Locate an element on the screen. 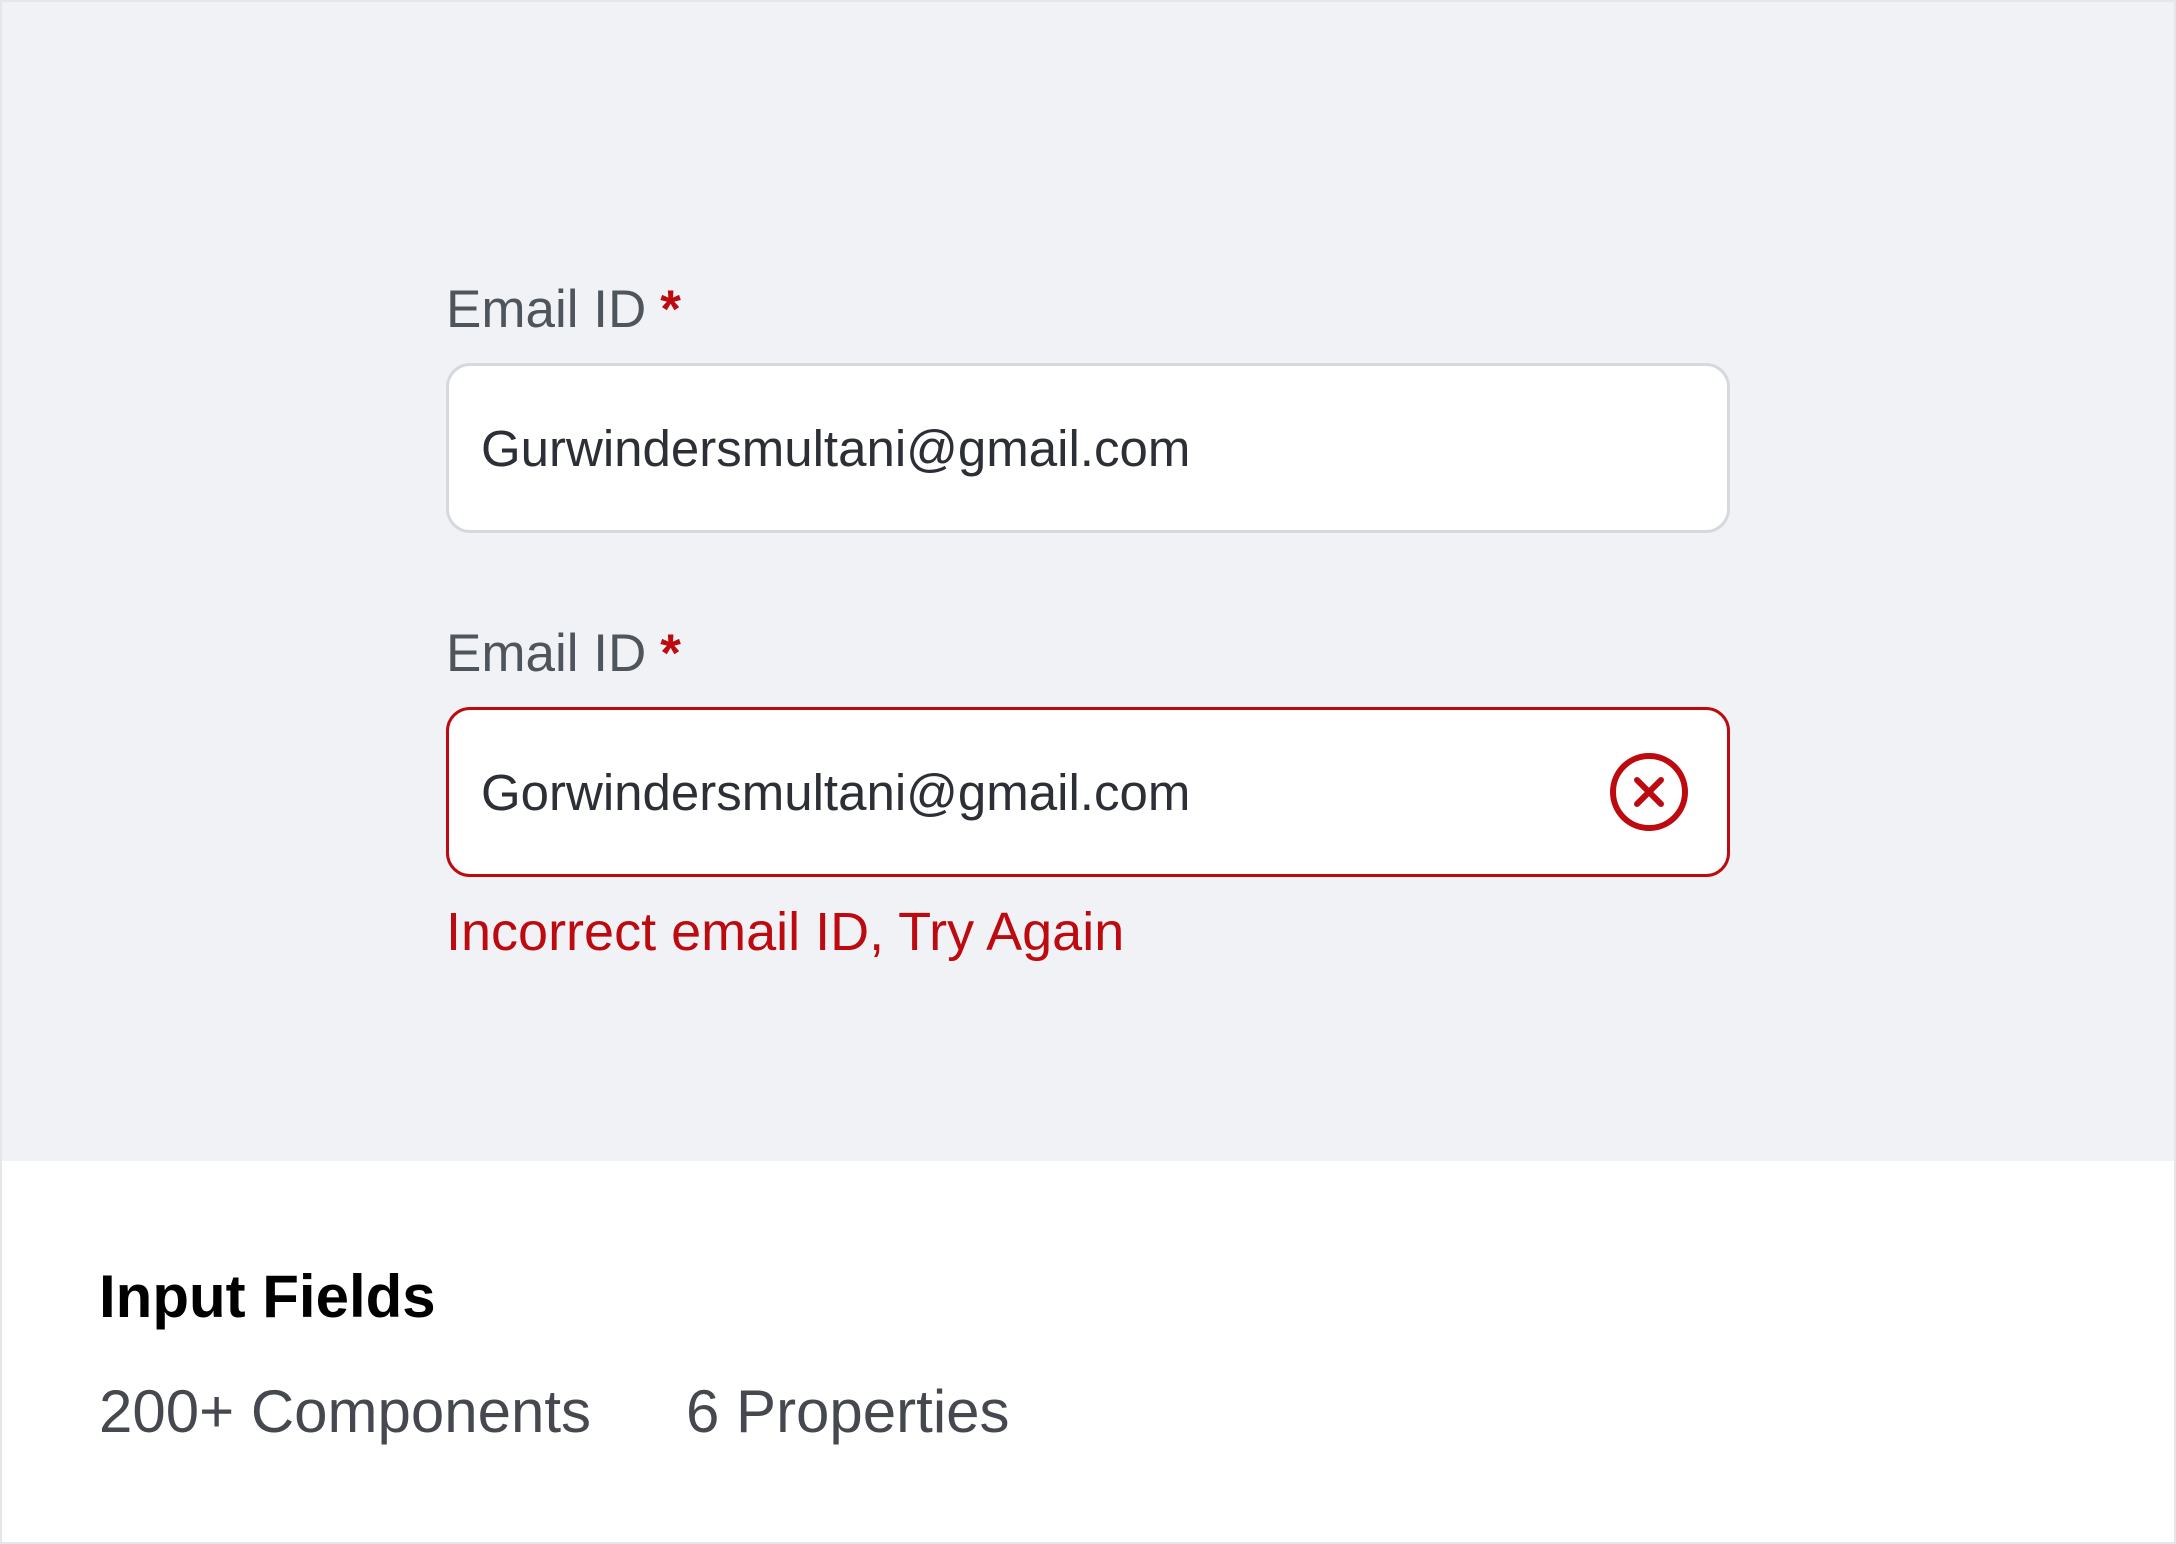 The width and height of the screenshot is (2176, 1544). email-field-label: Email ID * is located at coordinates (563, 310).